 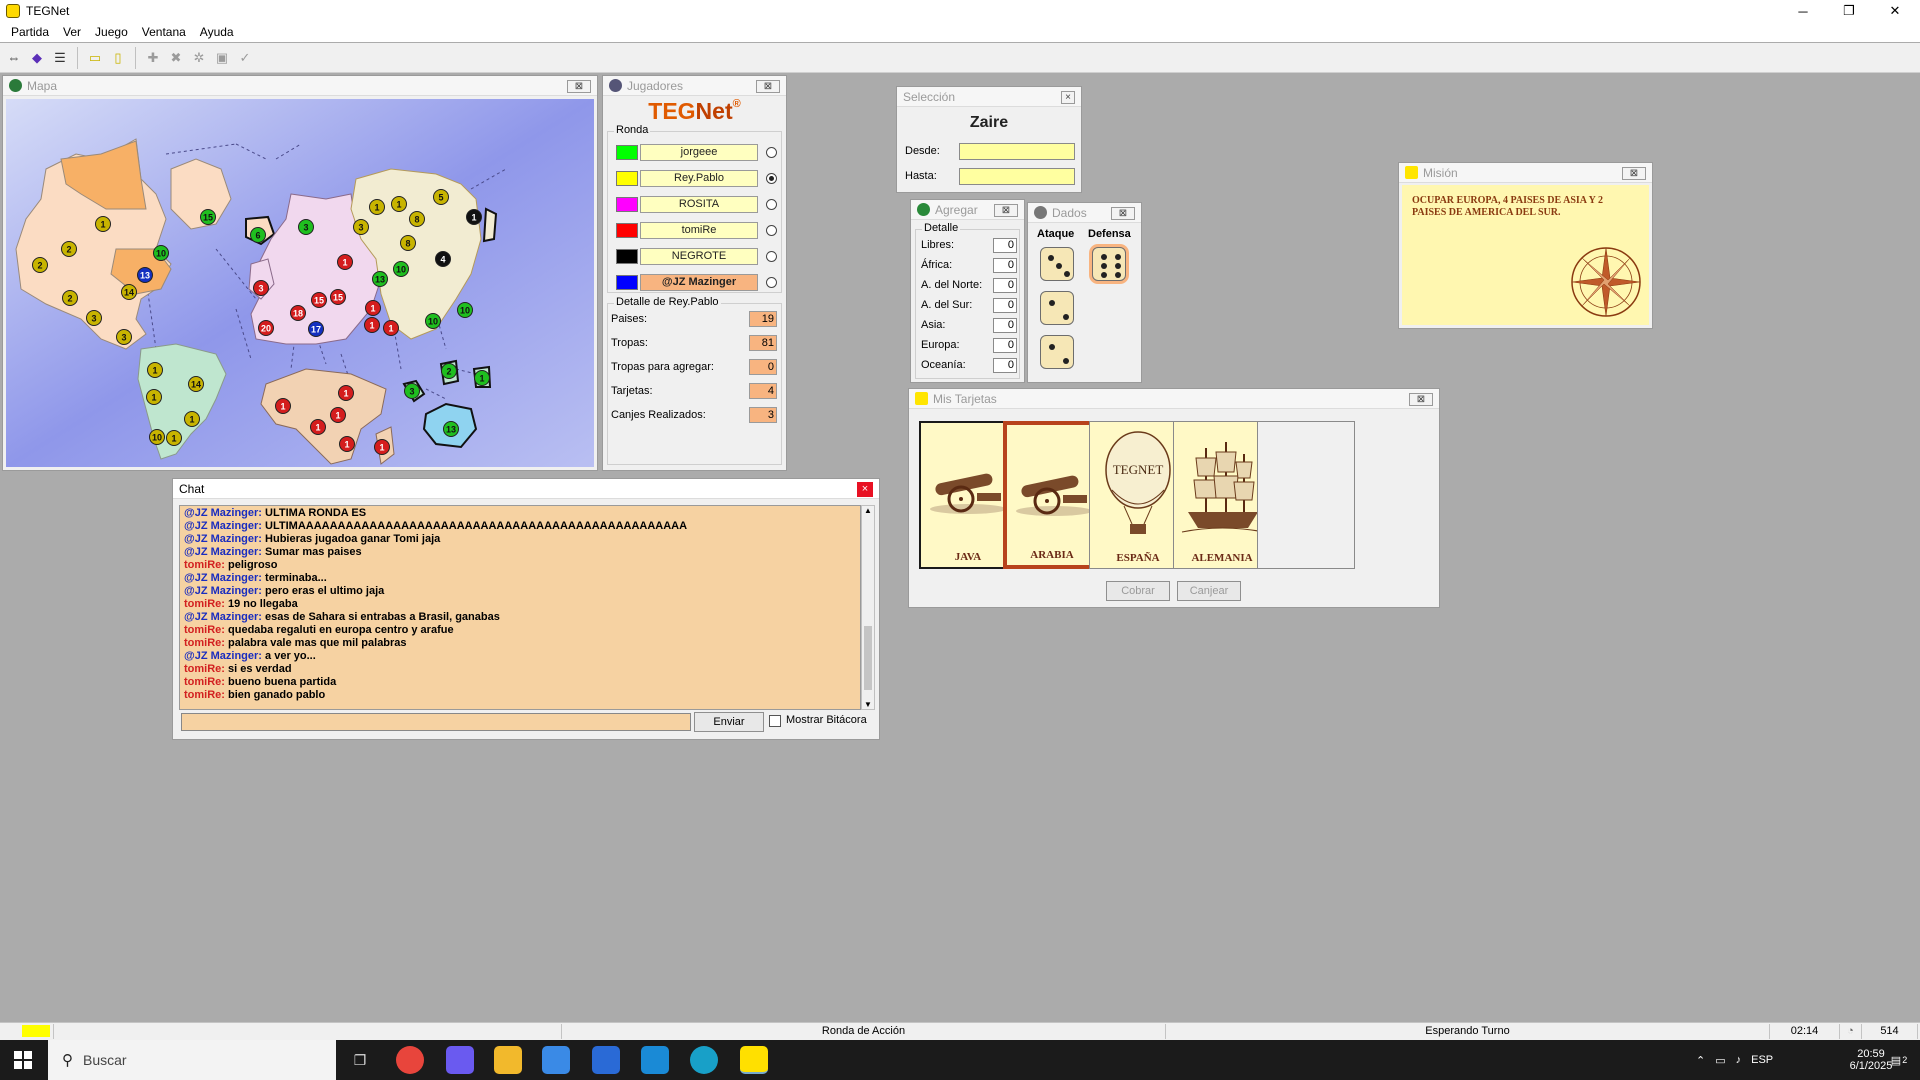 What do you see at coordinates (23, 1060) in the screenshot?
I see `start-button` at bounding box center [23, 1060].